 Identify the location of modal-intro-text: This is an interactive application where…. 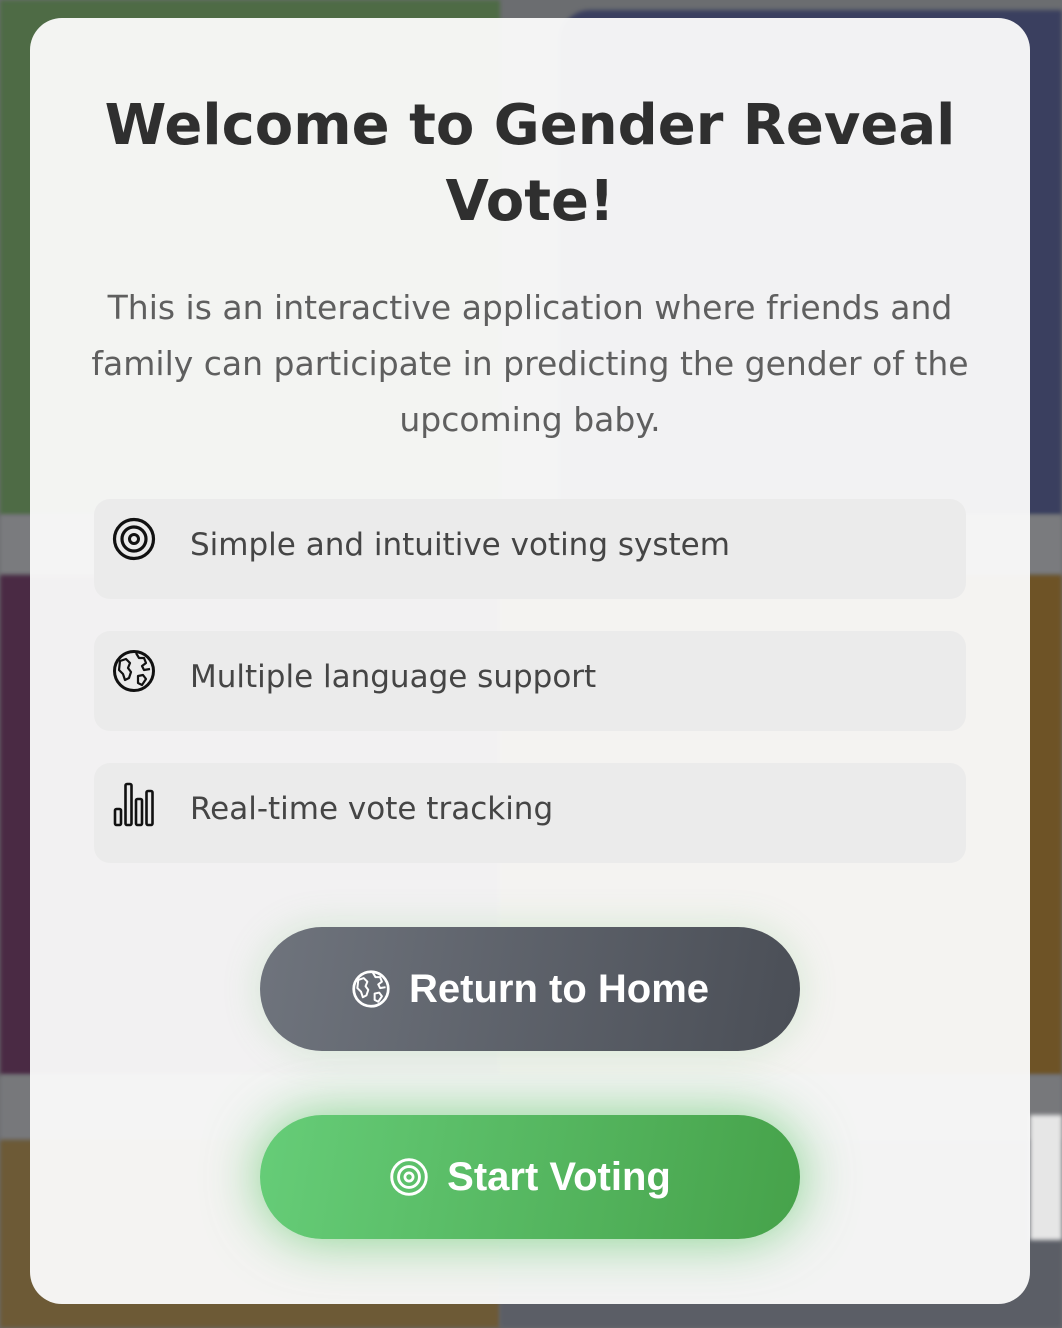
(530, 363).